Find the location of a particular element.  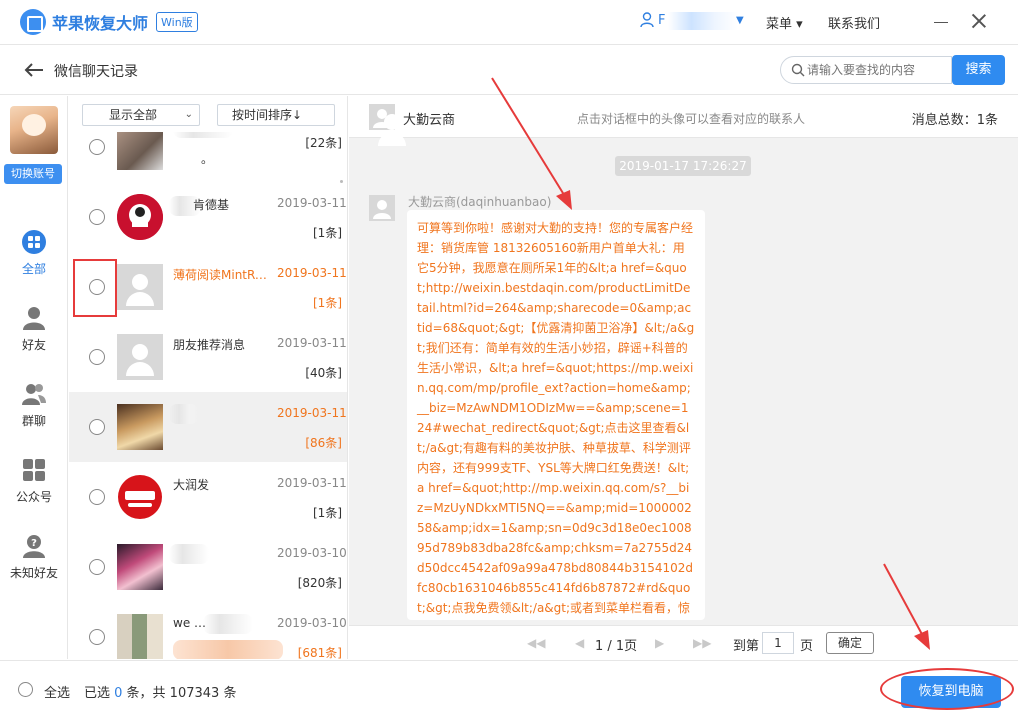

show-filter-dropdown: 显示全部 ⌄ is located at coordinates (141, 115).